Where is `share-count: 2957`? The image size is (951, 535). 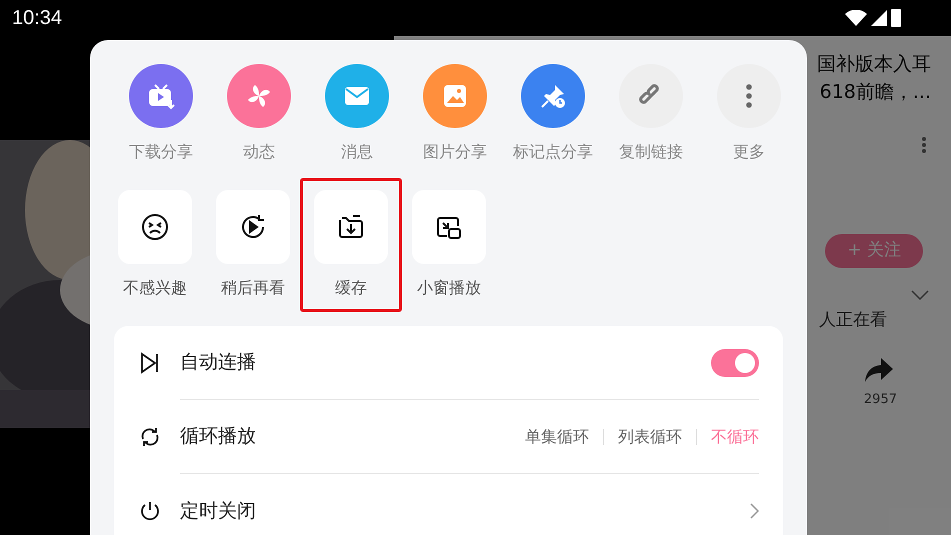
share-count: 2957 is located at coordinates (880, 399).